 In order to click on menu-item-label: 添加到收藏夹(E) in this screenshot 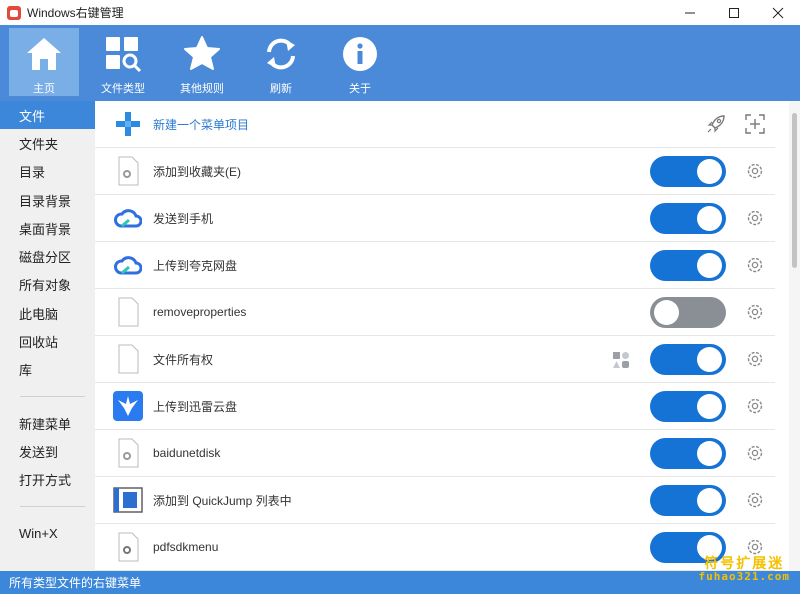, I will do `click(197, 171)`.